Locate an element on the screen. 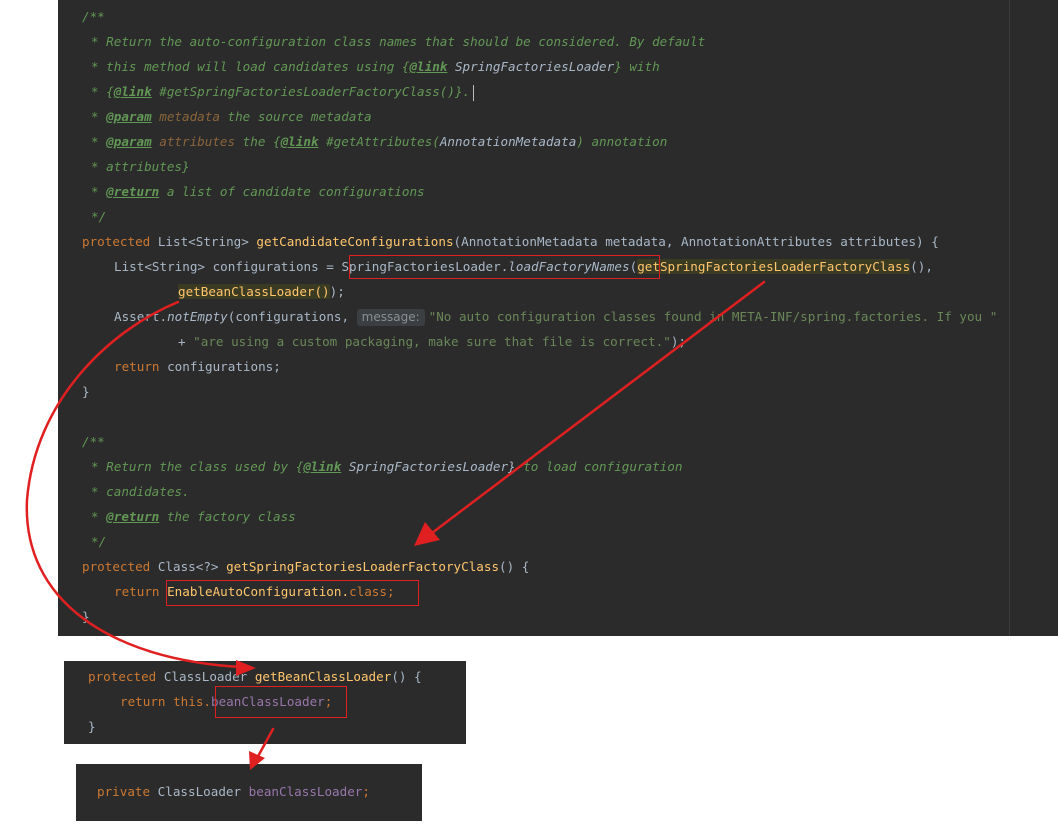 This screenshot has width=1058, height=829. code-line-bean-classloader: getBeanClassLoader()); is located at coordinates (261, 291).